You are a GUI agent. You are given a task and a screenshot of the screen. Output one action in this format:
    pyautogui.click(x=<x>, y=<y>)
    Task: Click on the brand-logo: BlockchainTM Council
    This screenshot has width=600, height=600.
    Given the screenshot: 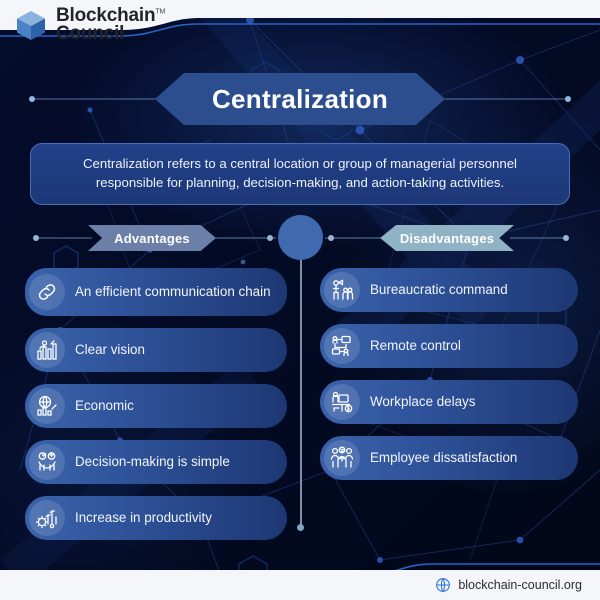 What is the action you would take?
    pyautogui.click(x=90, y=25)
    